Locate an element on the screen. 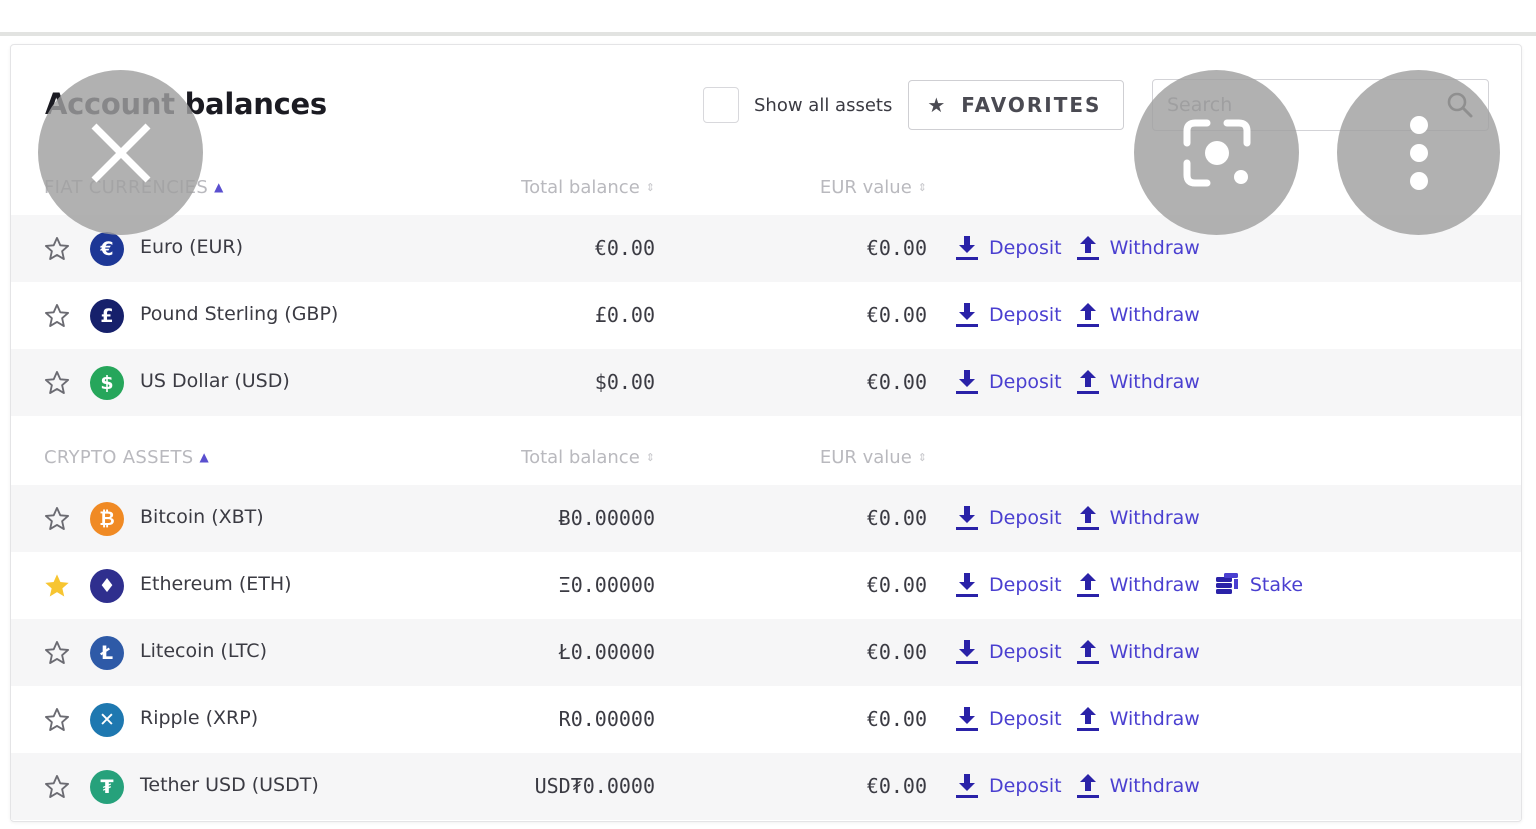 This screenshot has width=1536, height=829. asset-row: € Euro (EUR) €0.00 €0.00 Deposit Withdraw is located at coordinates (766, 248).